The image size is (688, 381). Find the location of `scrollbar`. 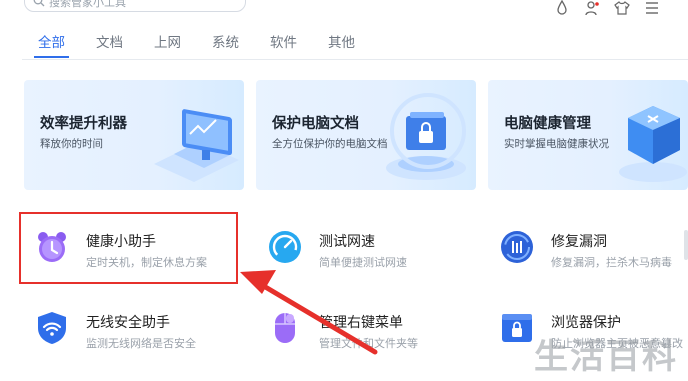

scrollbar is located at coordinates (686, 245).